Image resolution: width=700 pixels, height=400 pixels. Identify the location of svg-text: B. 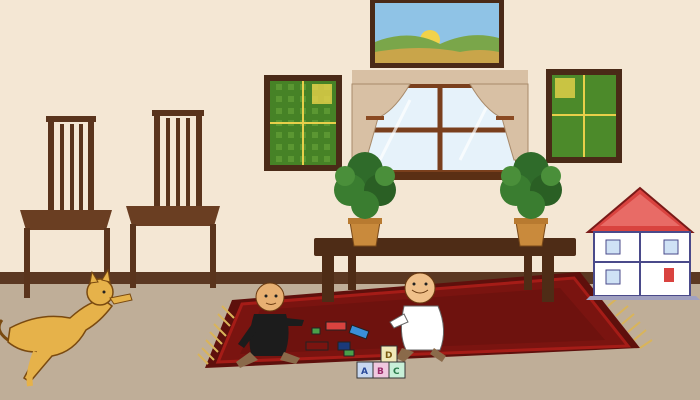
(380, 372).